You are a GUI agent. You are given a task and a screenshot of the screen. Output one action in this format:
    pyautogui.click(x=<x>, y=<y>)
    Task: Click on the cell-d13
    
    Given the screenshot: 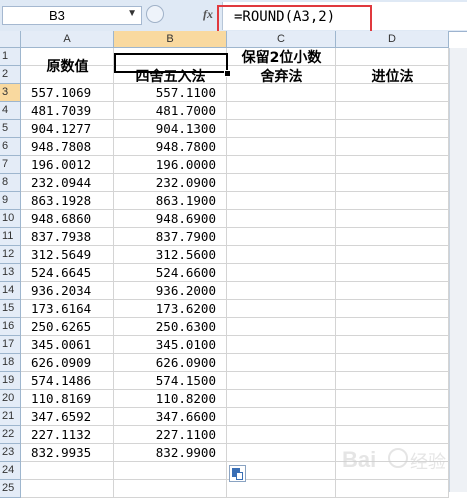 What is the action you would take?
    pyautogui.click(x=392, y=273)
    